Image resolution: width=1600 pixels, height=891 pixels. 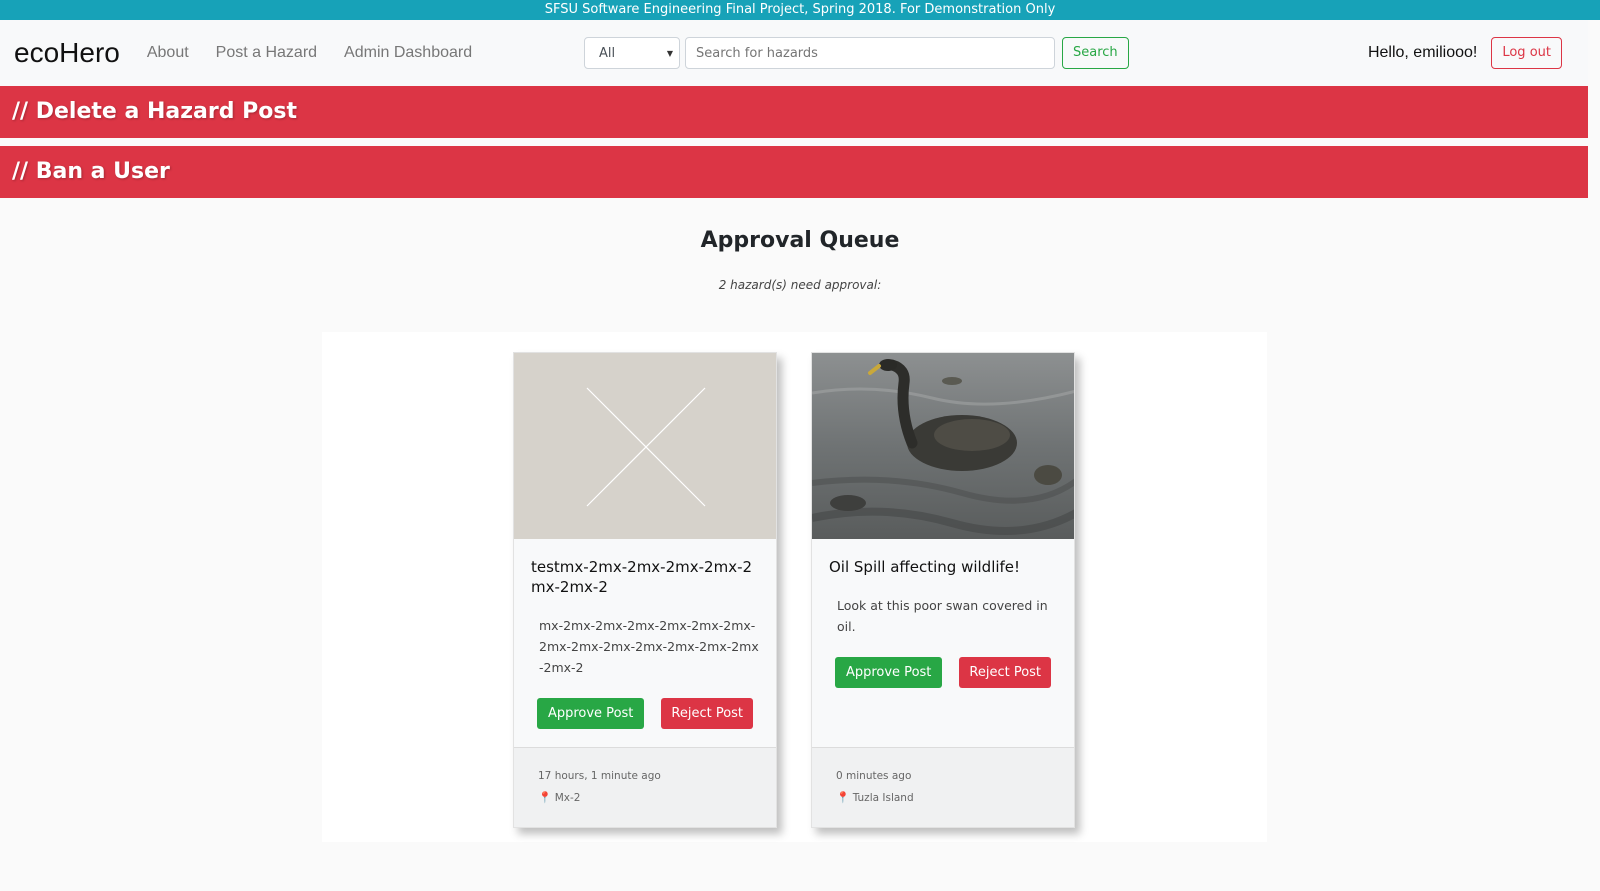 I want to click on nav-link-admin-dashboard: Admin Dashboard, so click(x=408, y=53).